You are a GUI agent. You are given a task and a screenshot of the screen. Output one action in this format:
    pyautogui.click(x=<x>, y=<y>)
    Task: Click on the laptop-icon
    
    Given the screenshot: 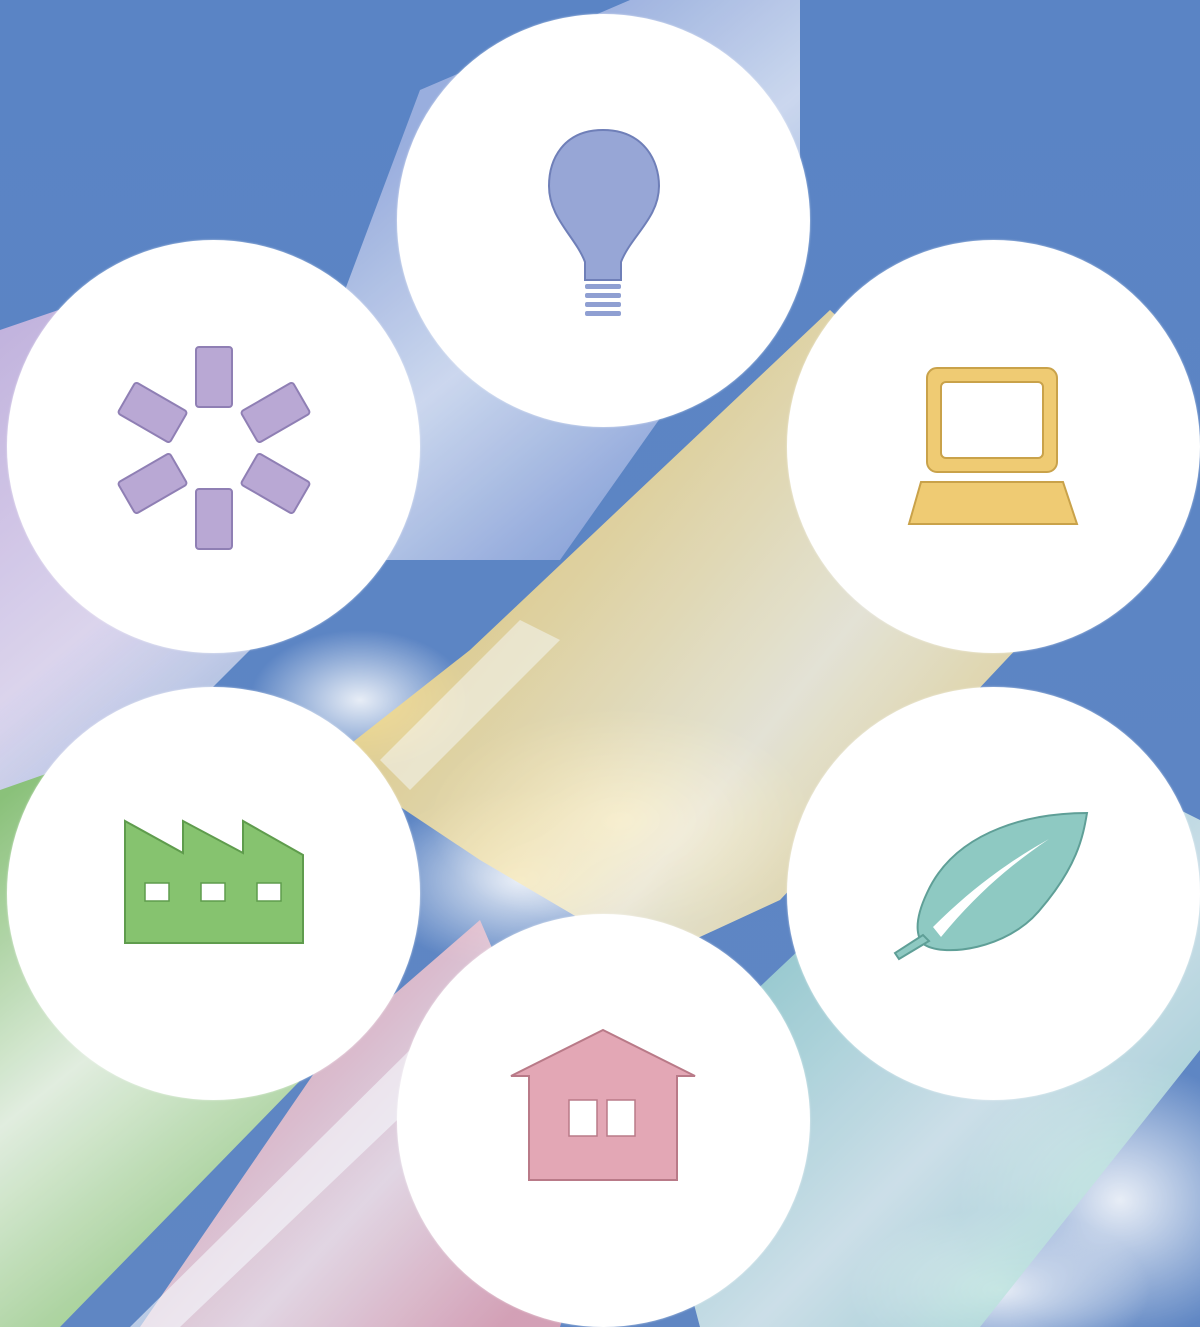 What is the action you would take?
    pyautogui.click(x=993, y=446)
    